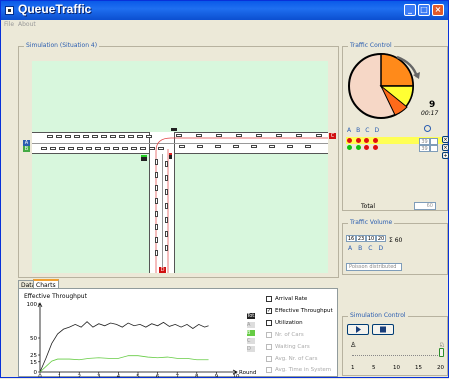 The image size is (449, 379). Describe the element at coordinates (158, 375) in the screenshot. I see `x-tick-label: 6` at that location.